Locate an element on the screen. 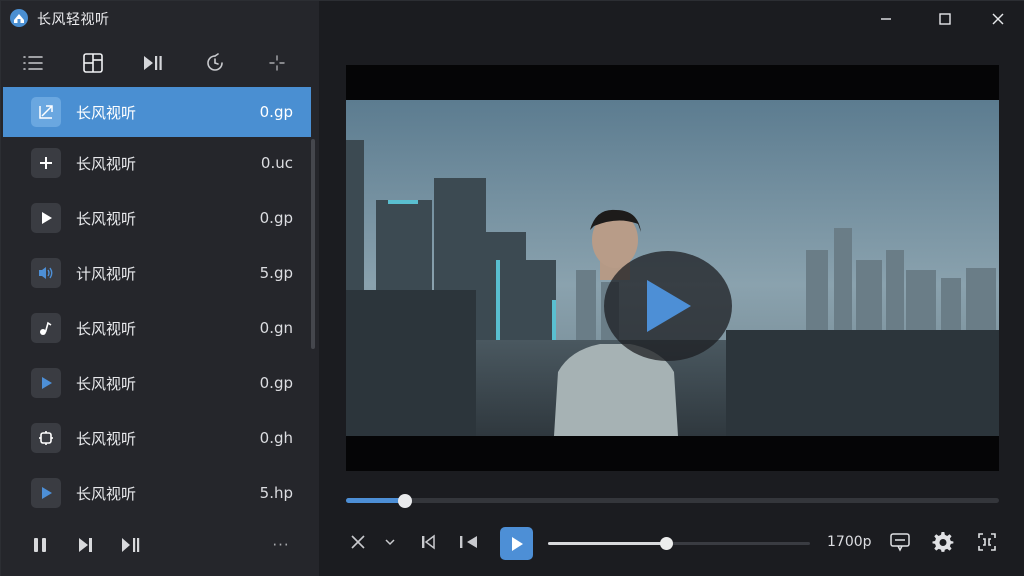 The image size is (1024, 576). list-item: 长风视听 0.uc is located at coordinates (157, 163).